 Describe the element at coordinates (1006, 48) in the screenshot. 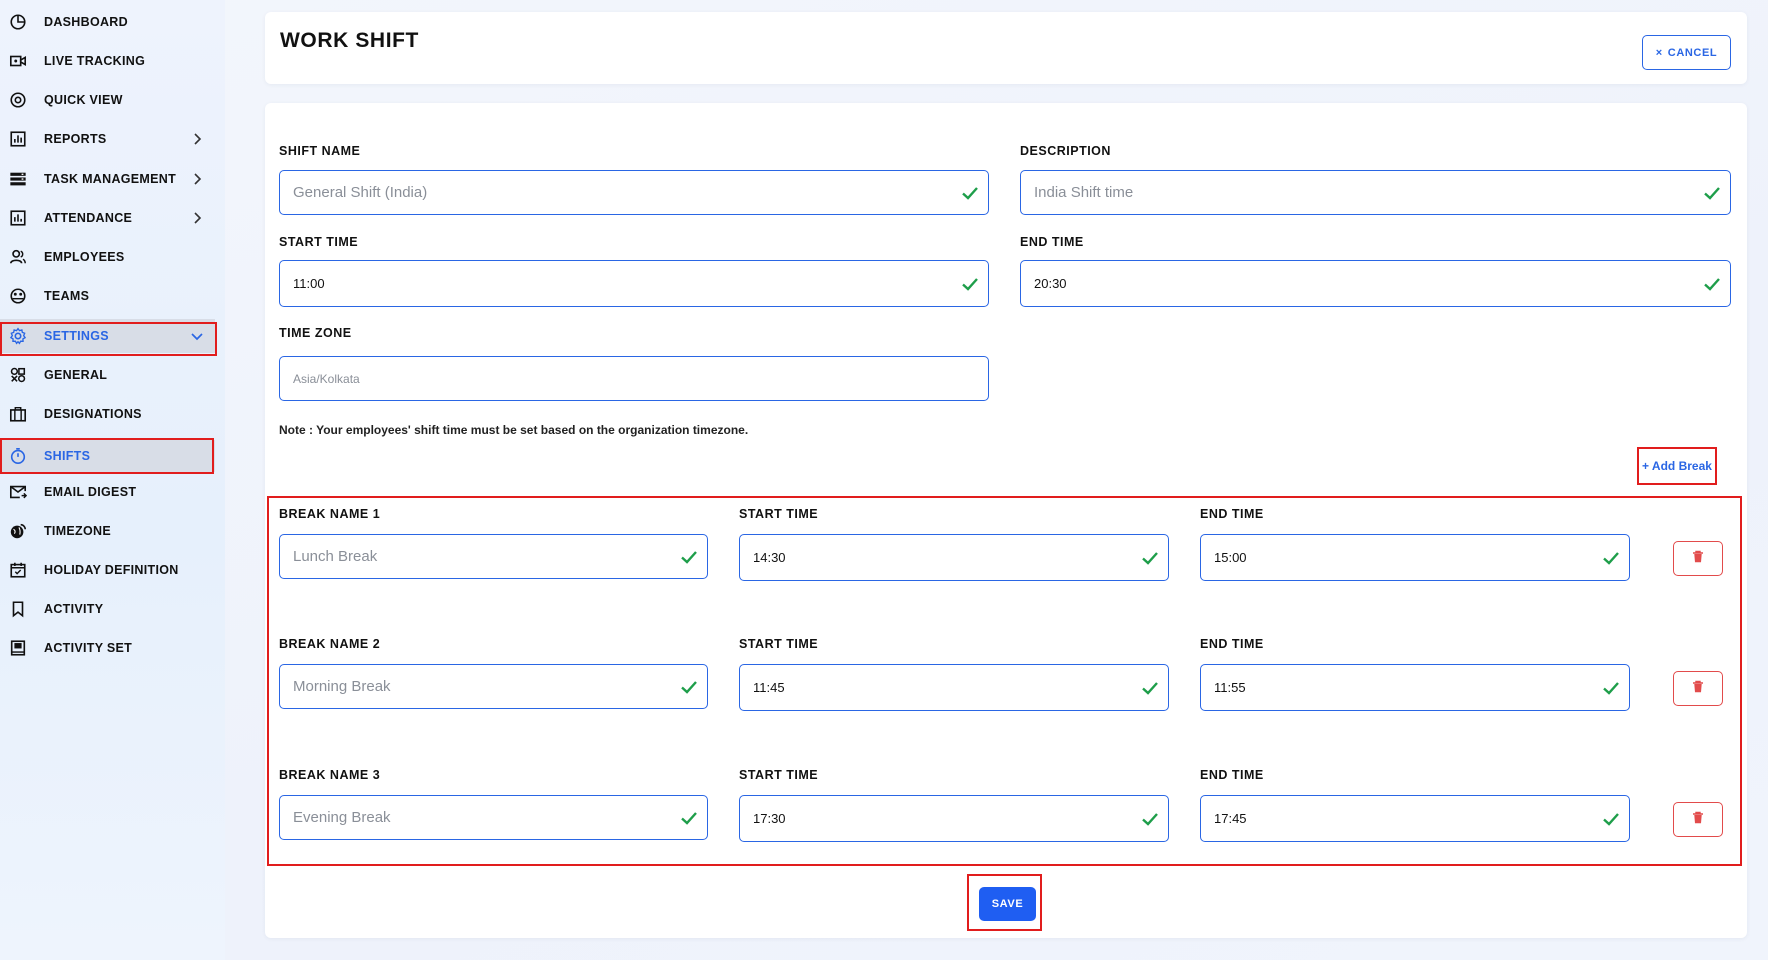

I see `header-card: WORK SHIFT × CANCEL` at that location.